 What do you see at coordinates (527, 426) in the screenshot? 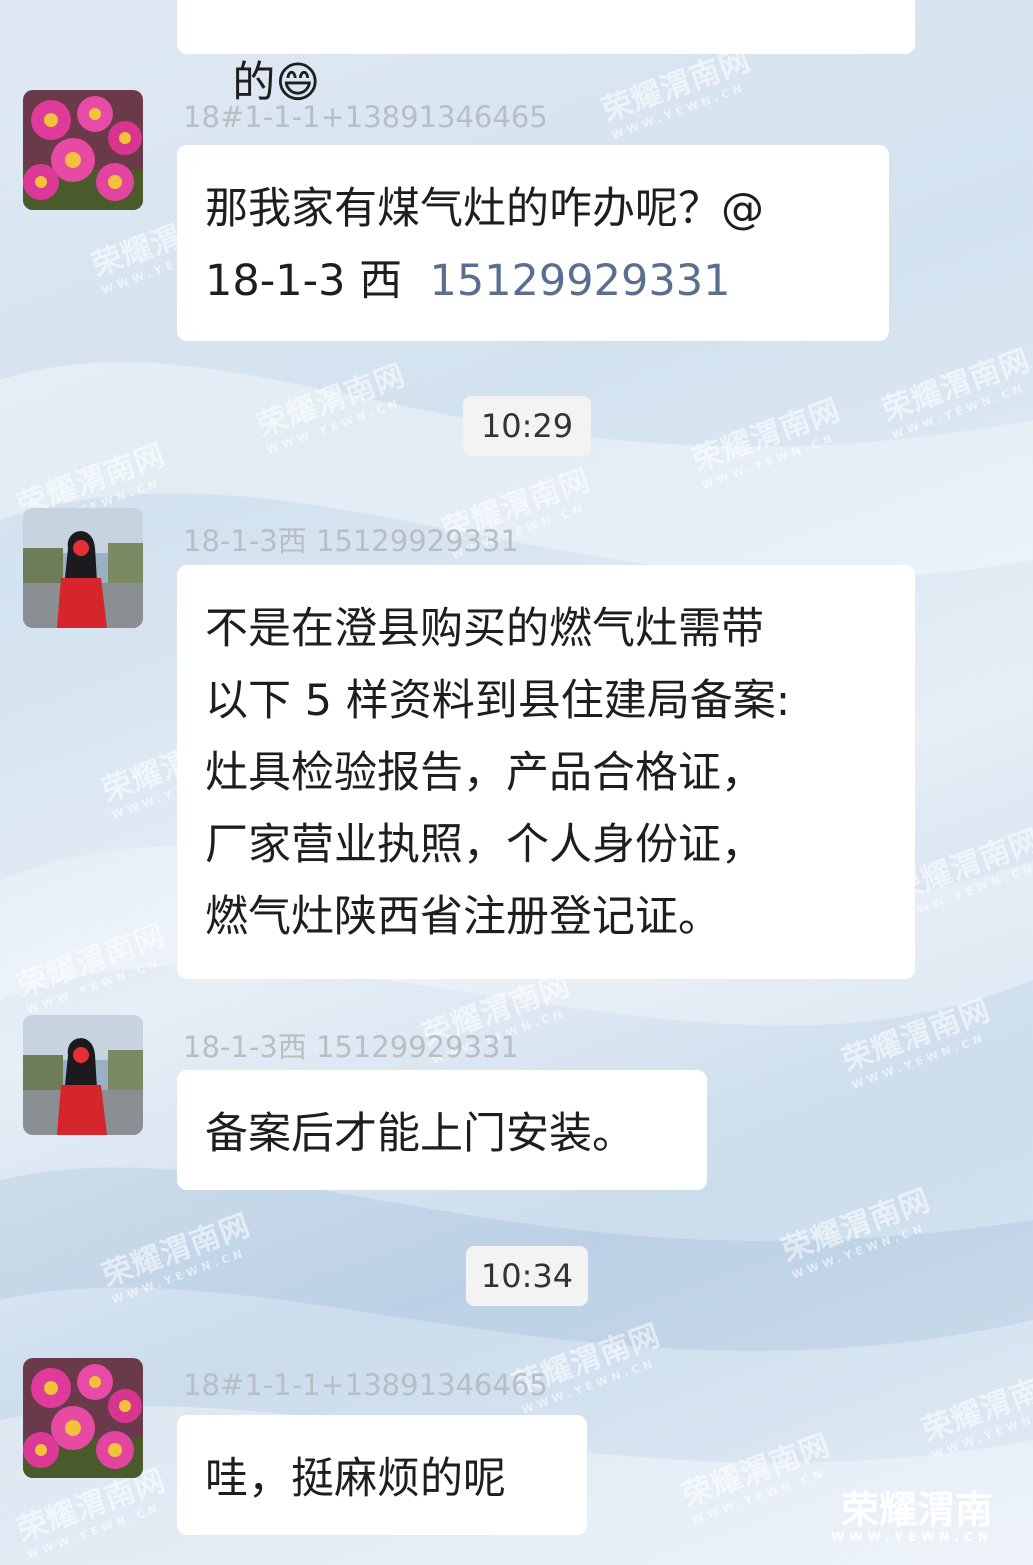
I see `timestamp: 10:29` at bounding box center [527, 426].